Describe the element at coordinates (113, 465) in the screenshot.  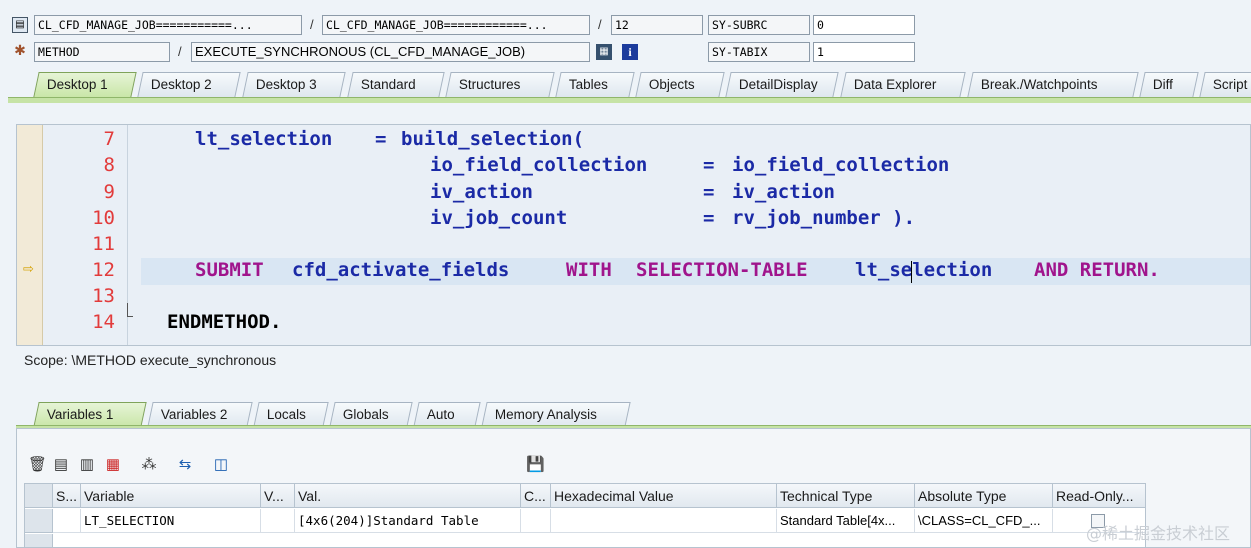
I see `remove-row-icon: ▦` at that location.